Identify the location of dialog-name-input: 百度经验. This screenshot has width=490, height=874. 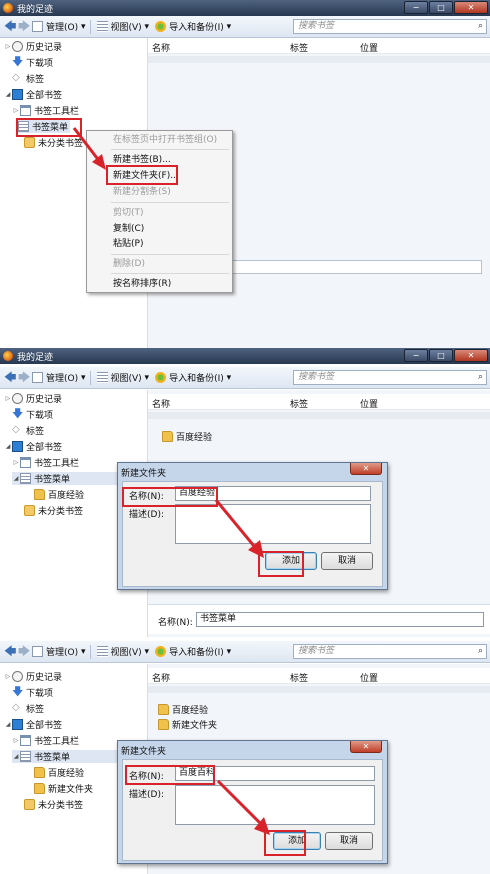
(273, 493).